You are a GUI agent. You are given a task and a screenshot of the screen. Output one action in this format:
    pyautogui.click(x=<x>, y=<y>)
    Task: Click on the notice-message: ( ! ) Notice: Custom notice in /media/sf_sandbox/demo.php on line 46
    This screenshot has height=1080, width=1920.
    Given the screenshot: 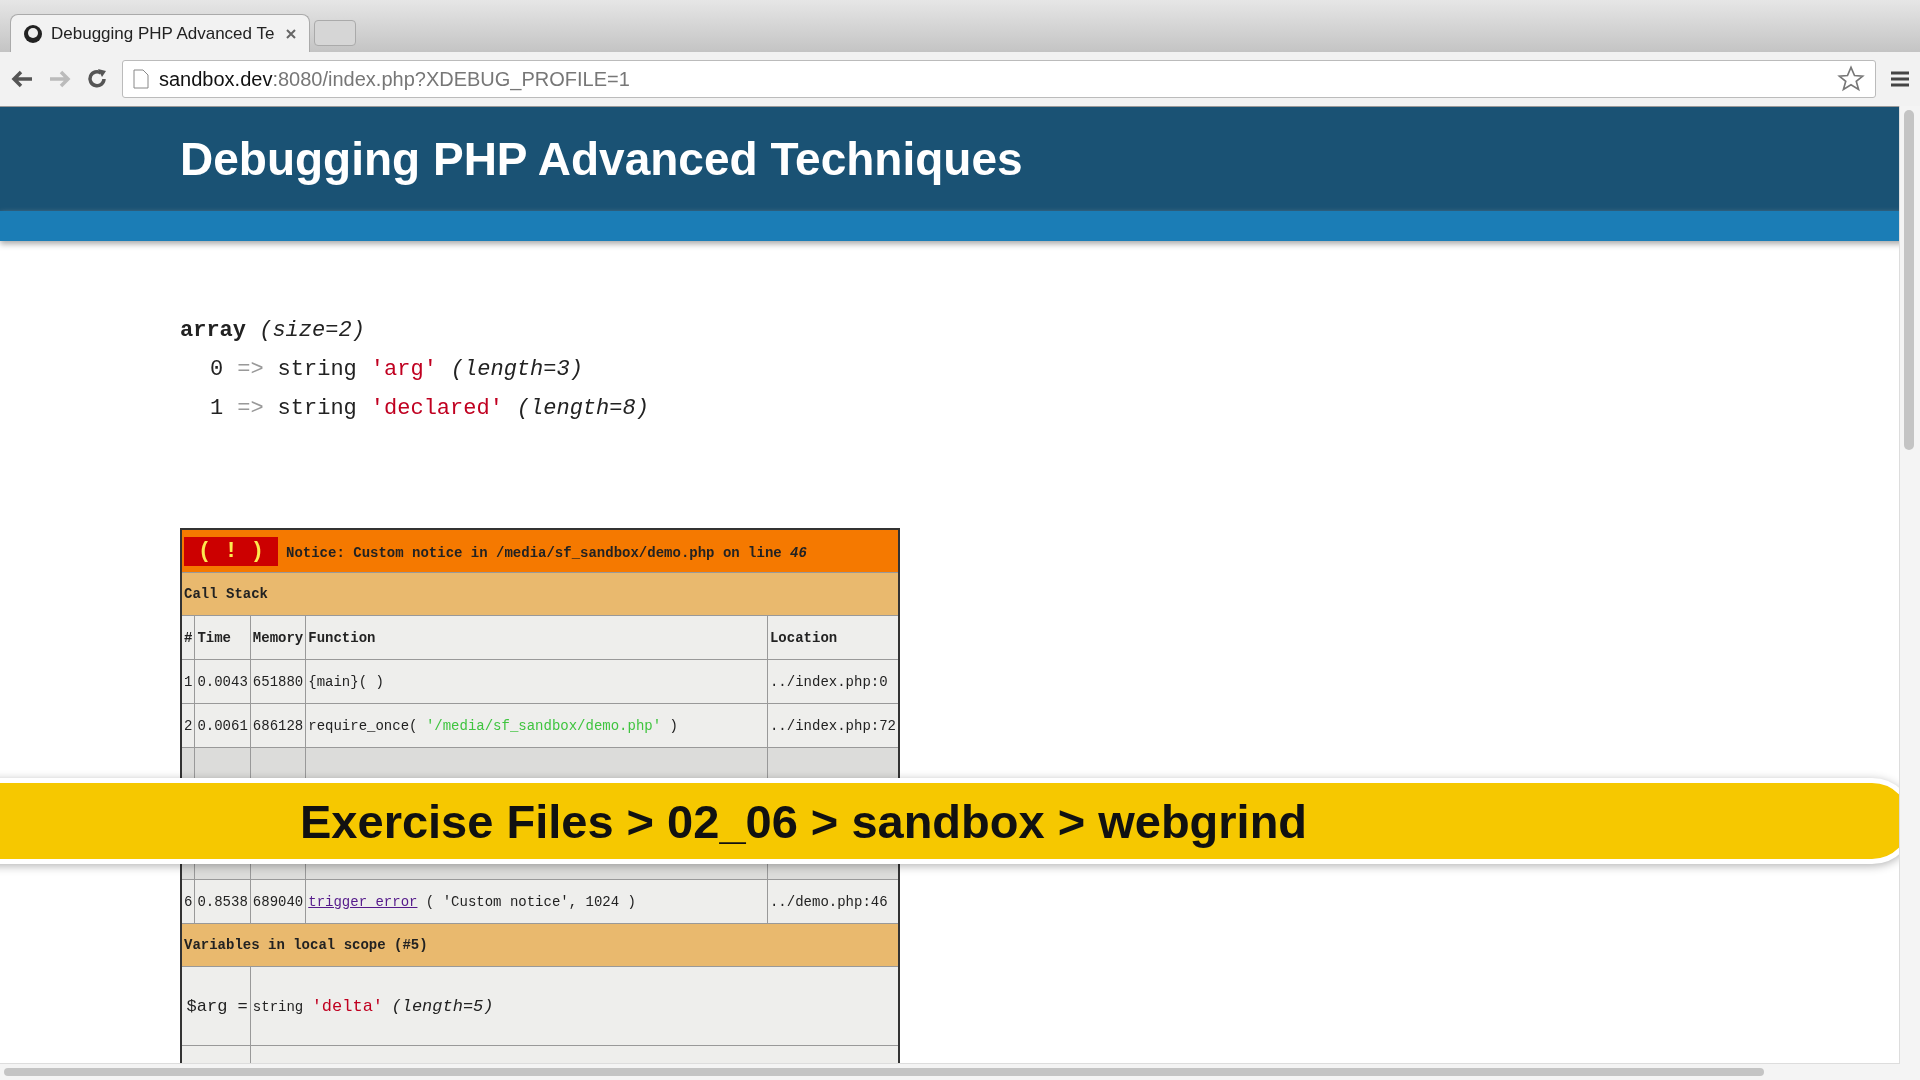 What is the action you would take?
    pyautogui.click(x=540, y=551)
    